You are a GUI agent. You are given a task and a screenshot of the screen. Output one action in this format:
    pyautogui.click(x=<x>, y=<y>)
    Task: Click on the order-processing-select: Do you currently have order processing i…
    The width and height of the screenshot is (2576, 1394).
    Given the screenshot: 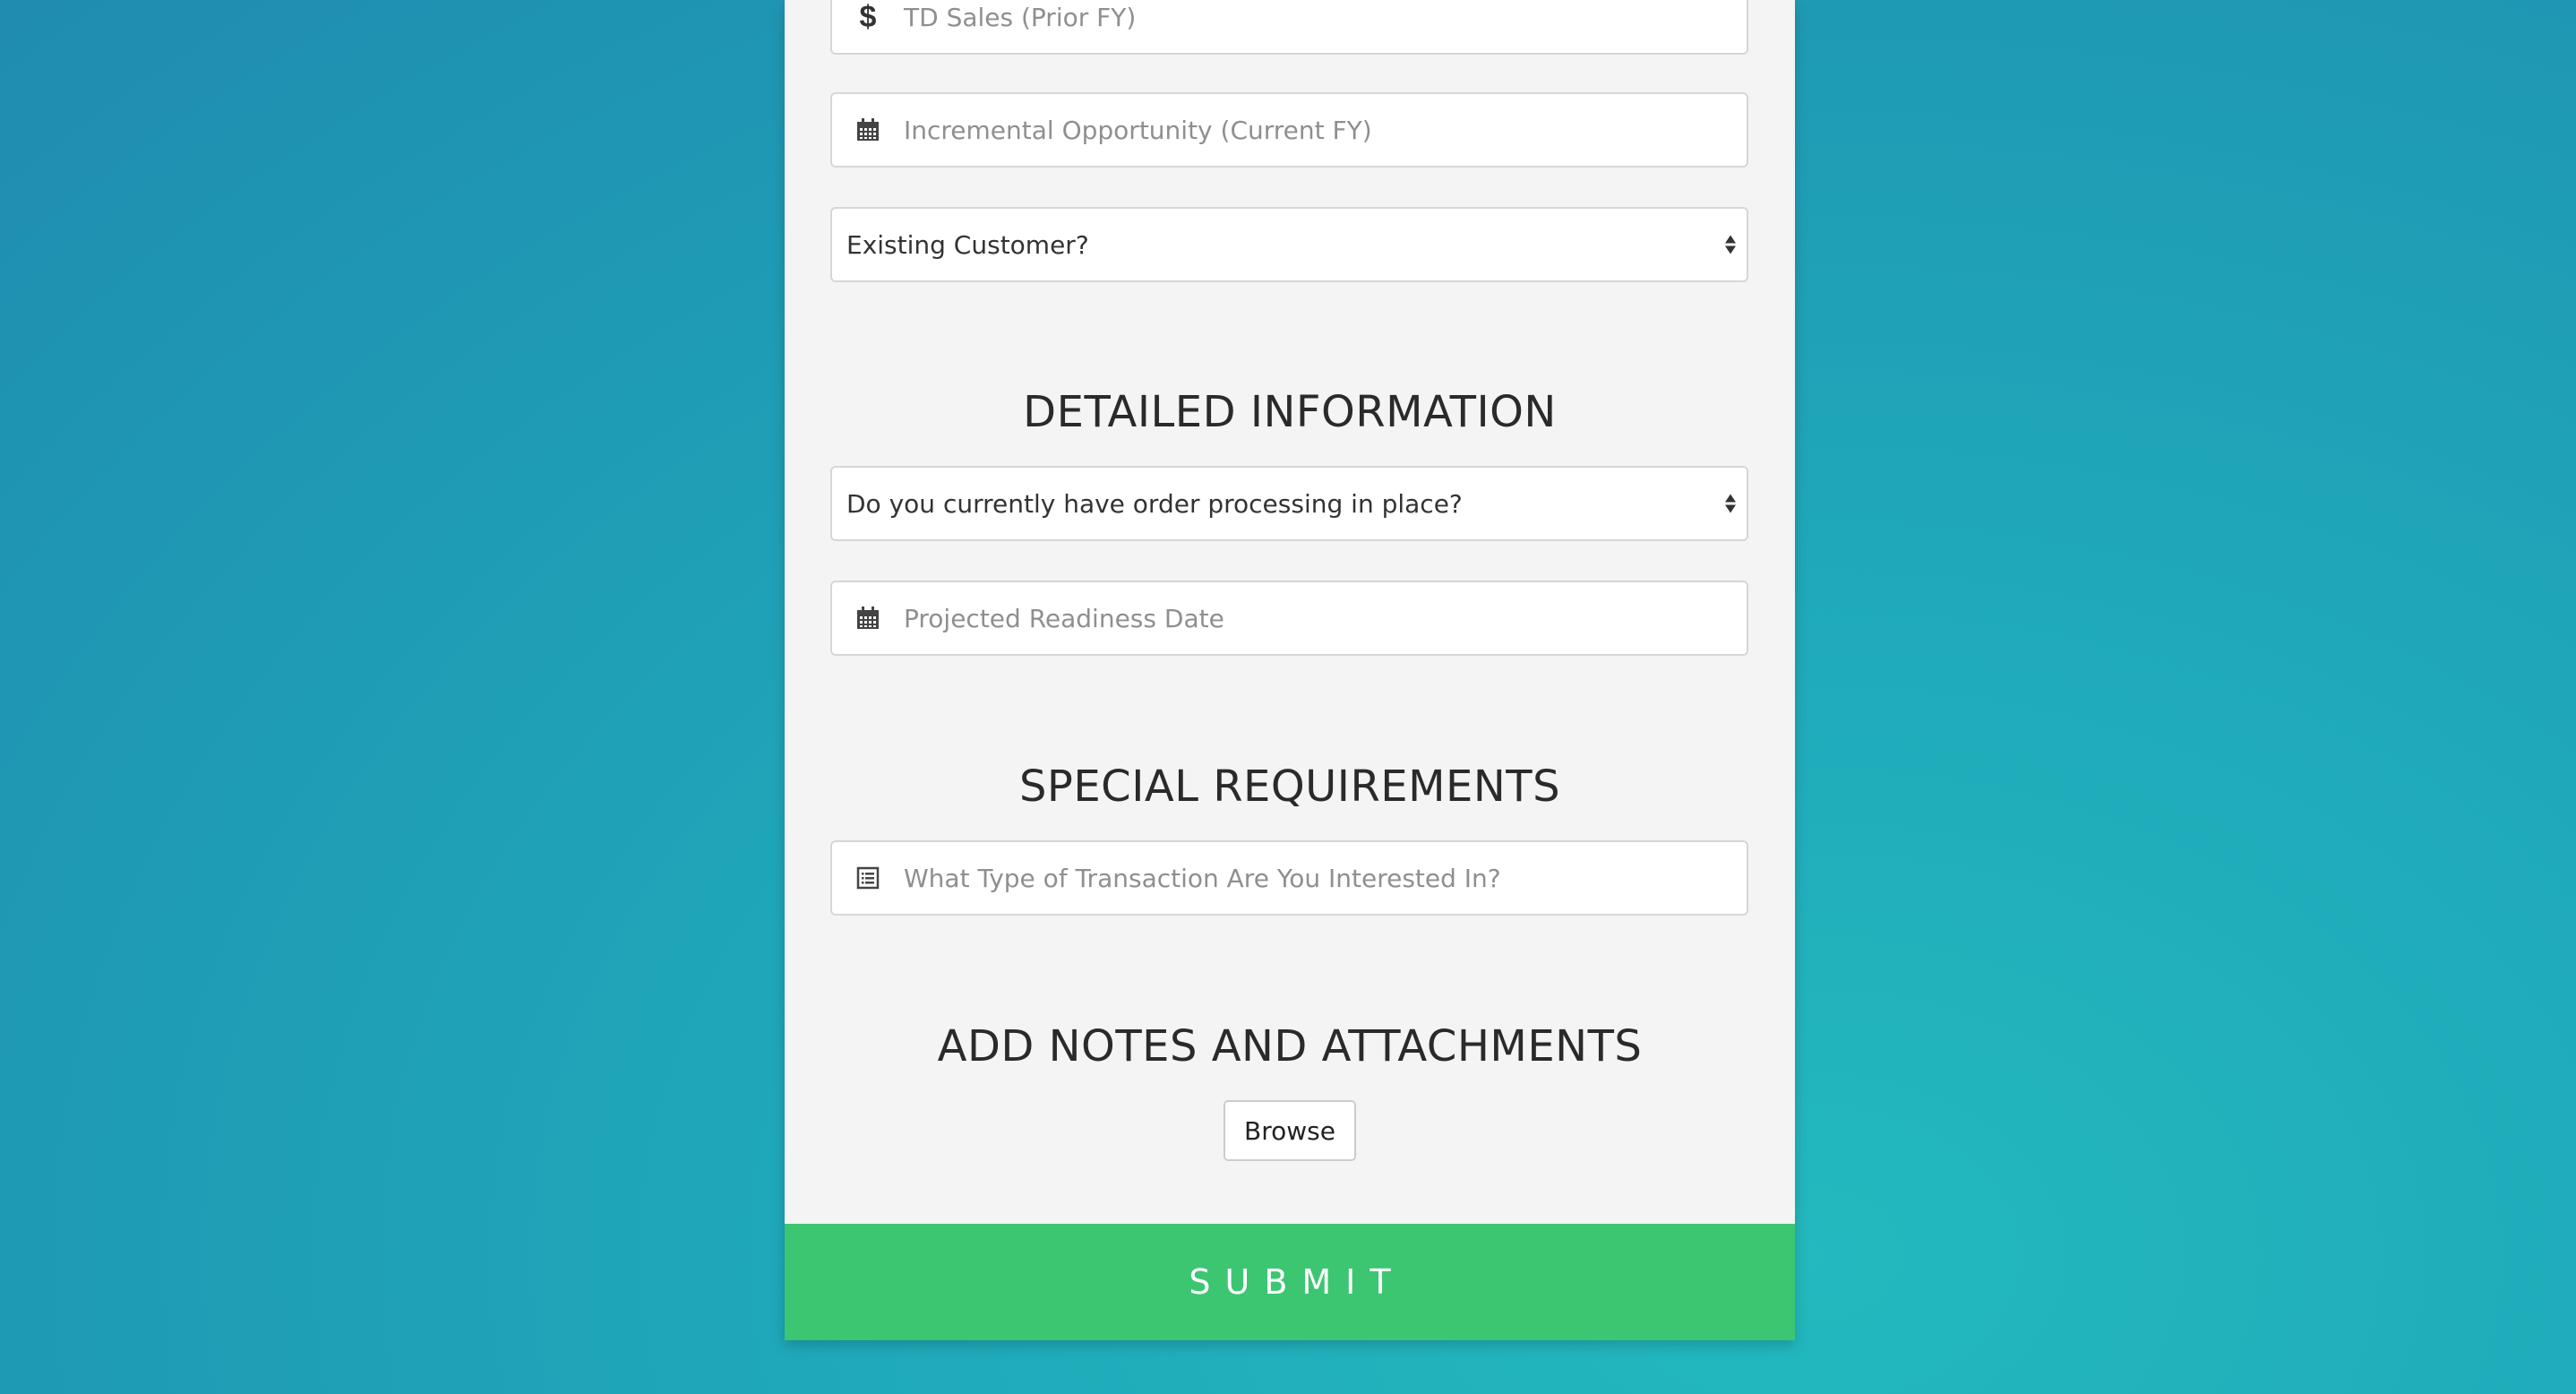 What is the action you would take?
    pyautogui.click(x=1289, y=503)
    